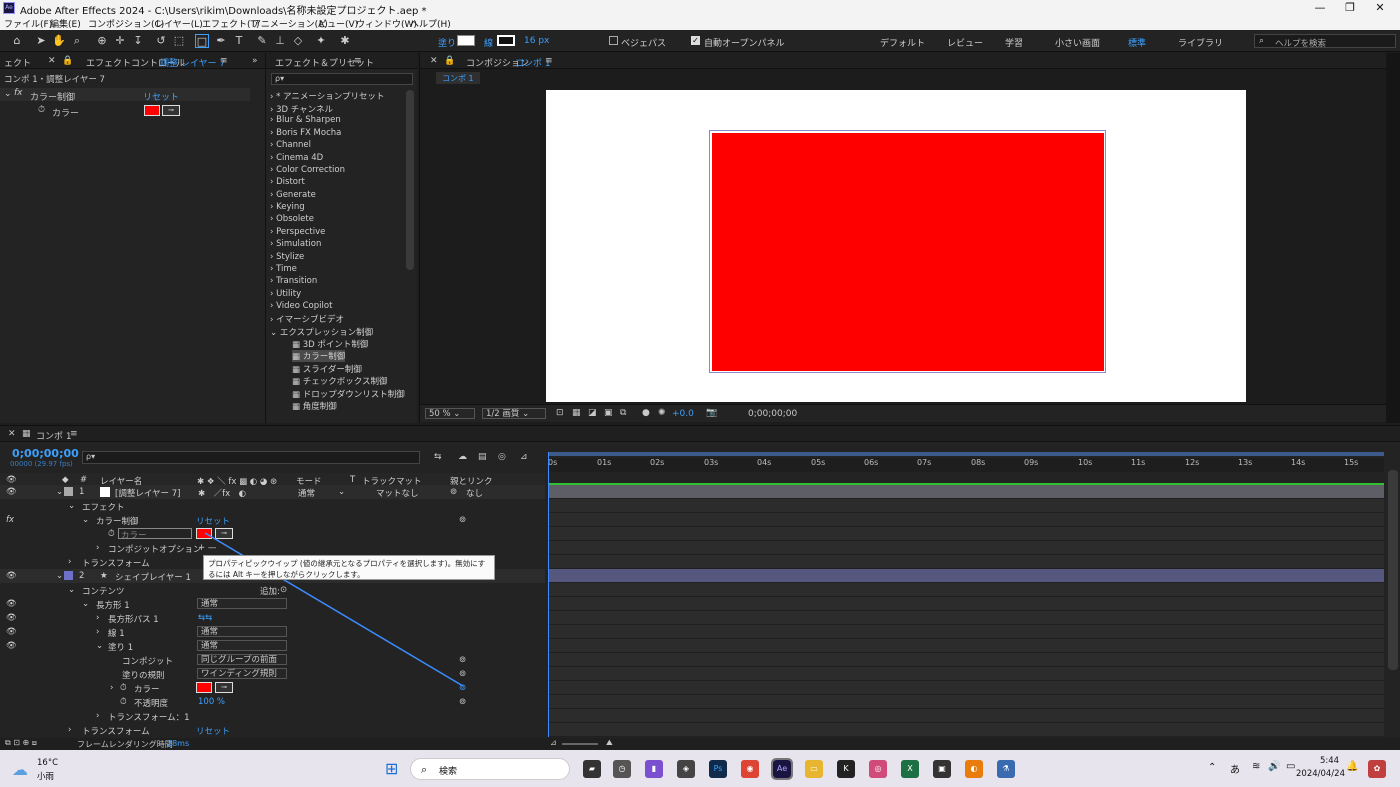 This screenshot has height=787, width=1400. I want to click on taskbar-app-icon: ▮, so click(654, 769).